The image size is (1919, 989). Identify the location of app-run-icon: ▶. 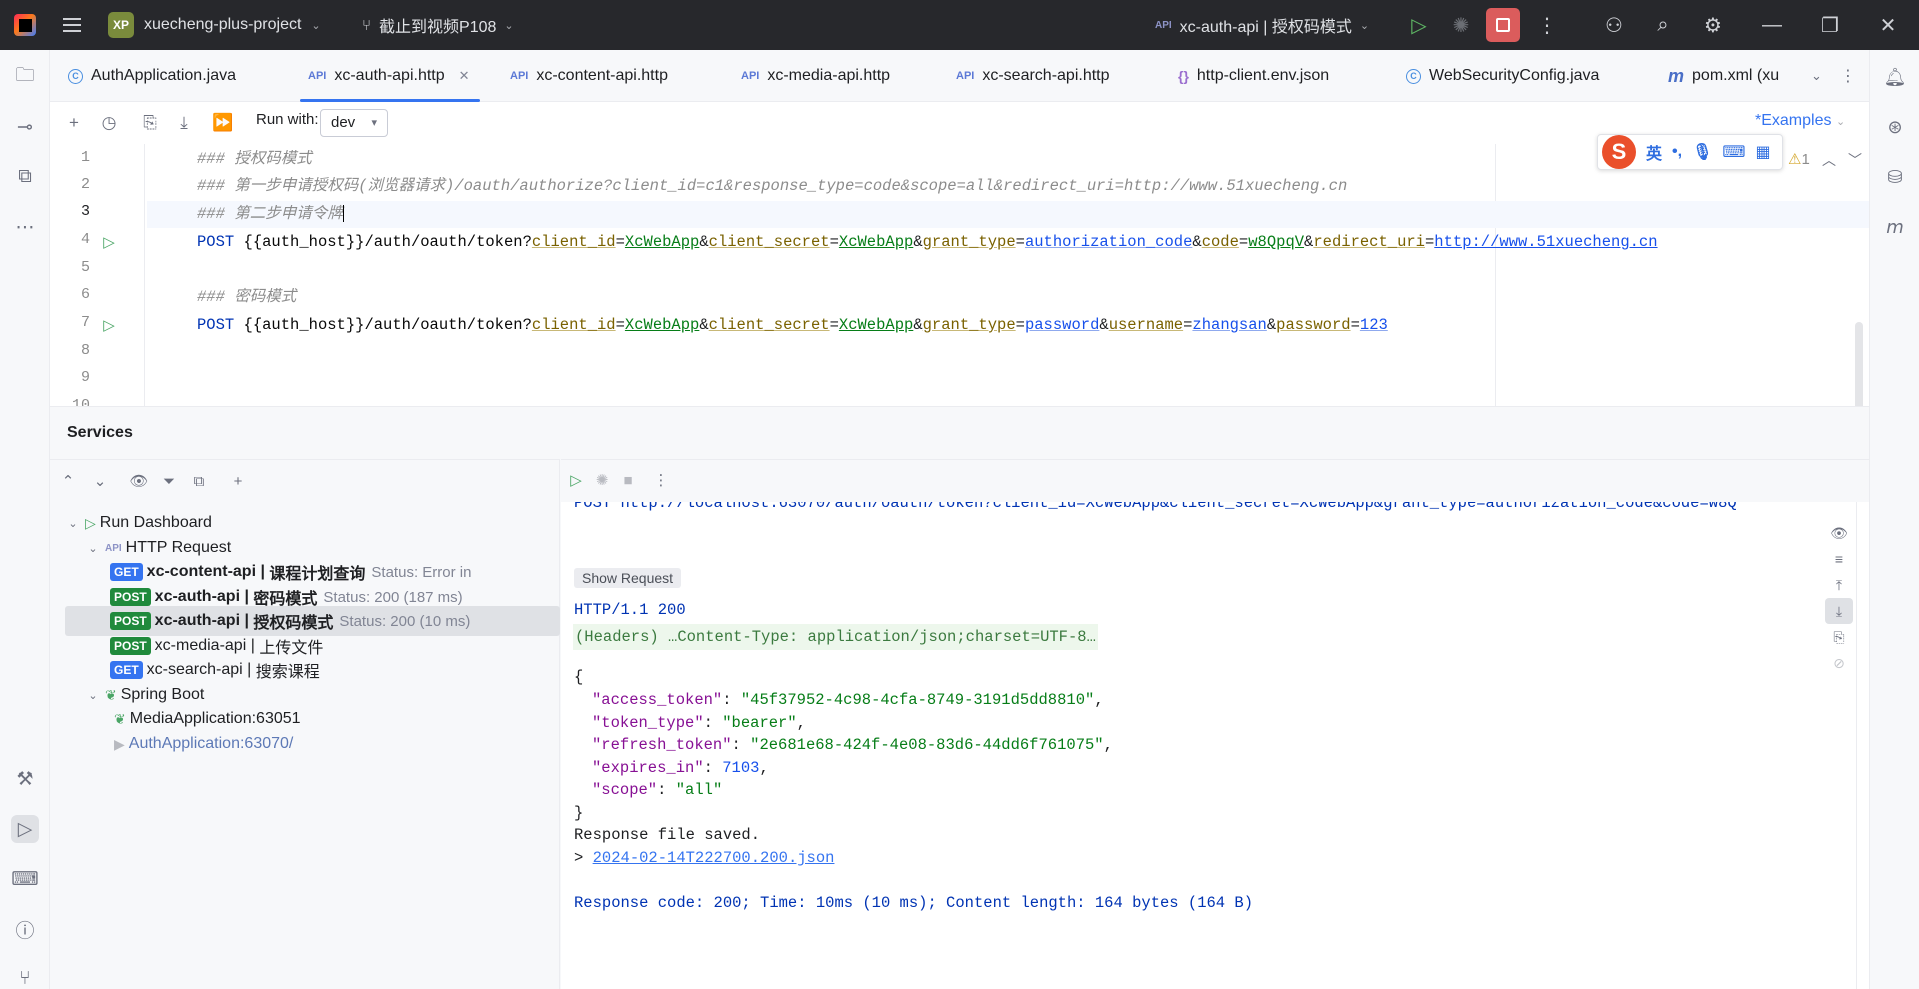
(119, 743).